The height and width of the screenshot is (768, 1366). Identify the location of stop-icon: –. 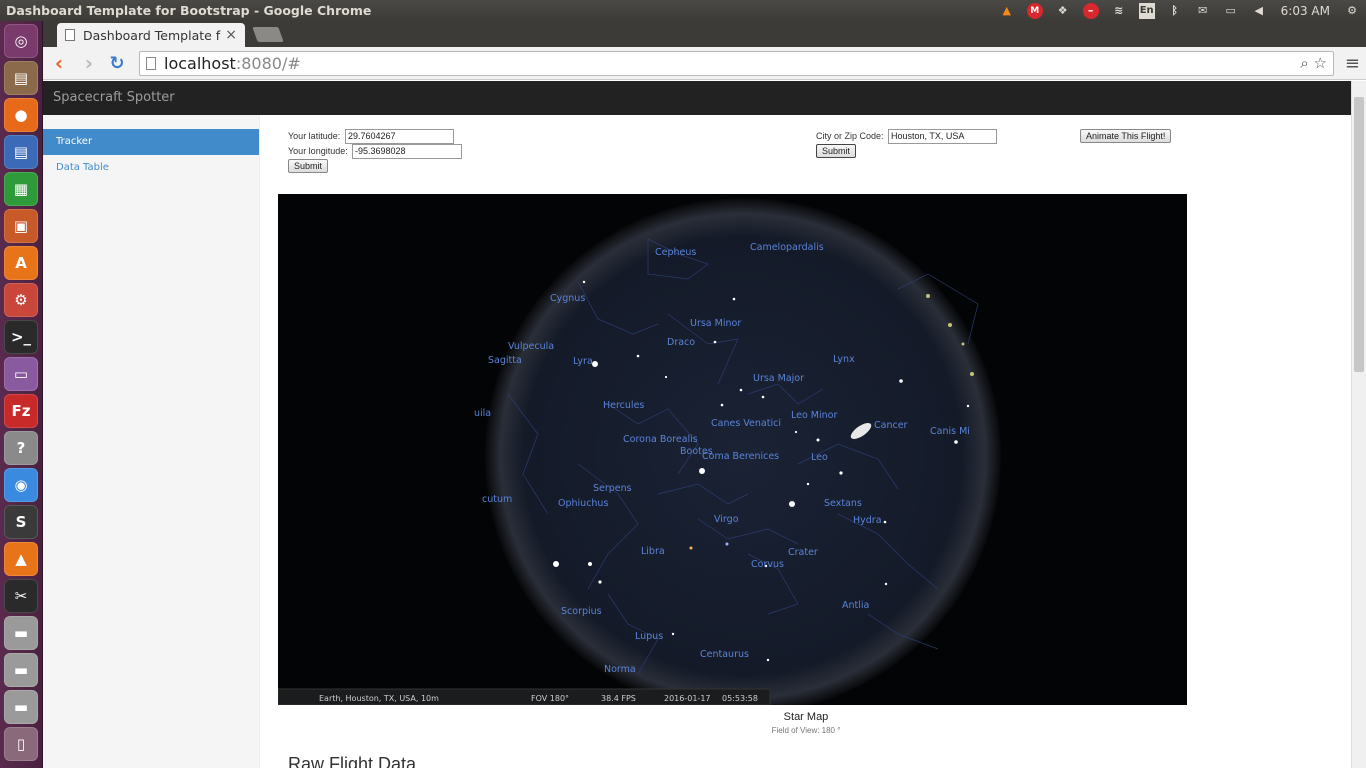
(1090, 10).